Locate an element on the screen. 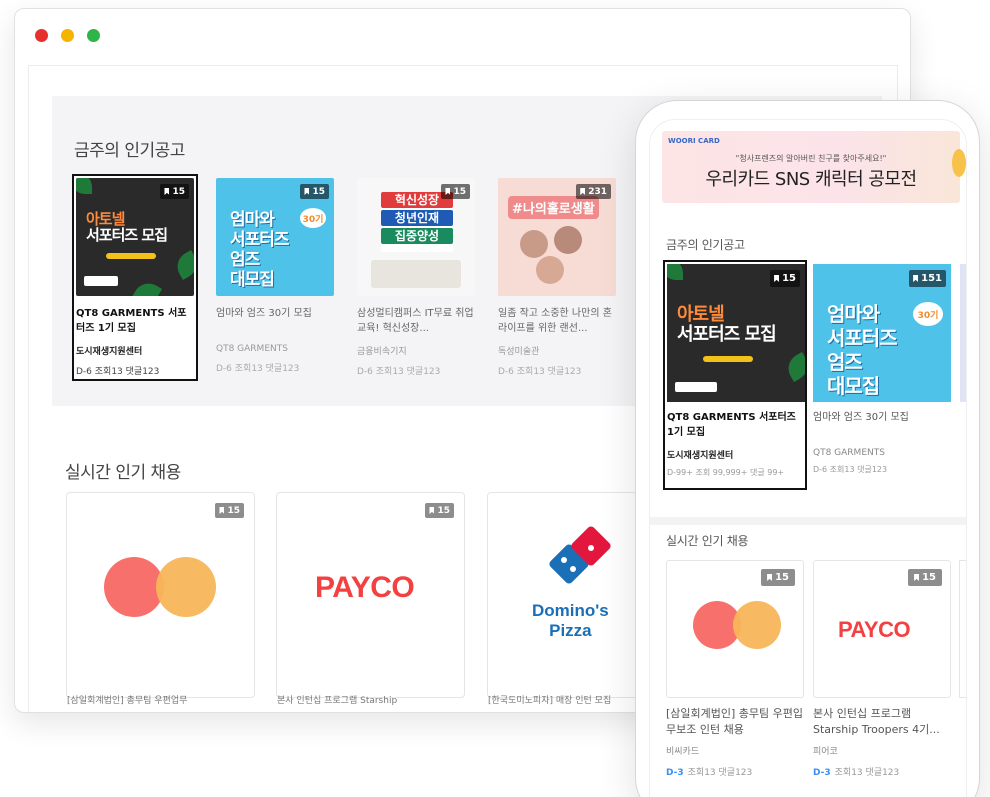 This screenshot has width=990, height=797. maximize-window-dot is located at coordinates (93, 35).